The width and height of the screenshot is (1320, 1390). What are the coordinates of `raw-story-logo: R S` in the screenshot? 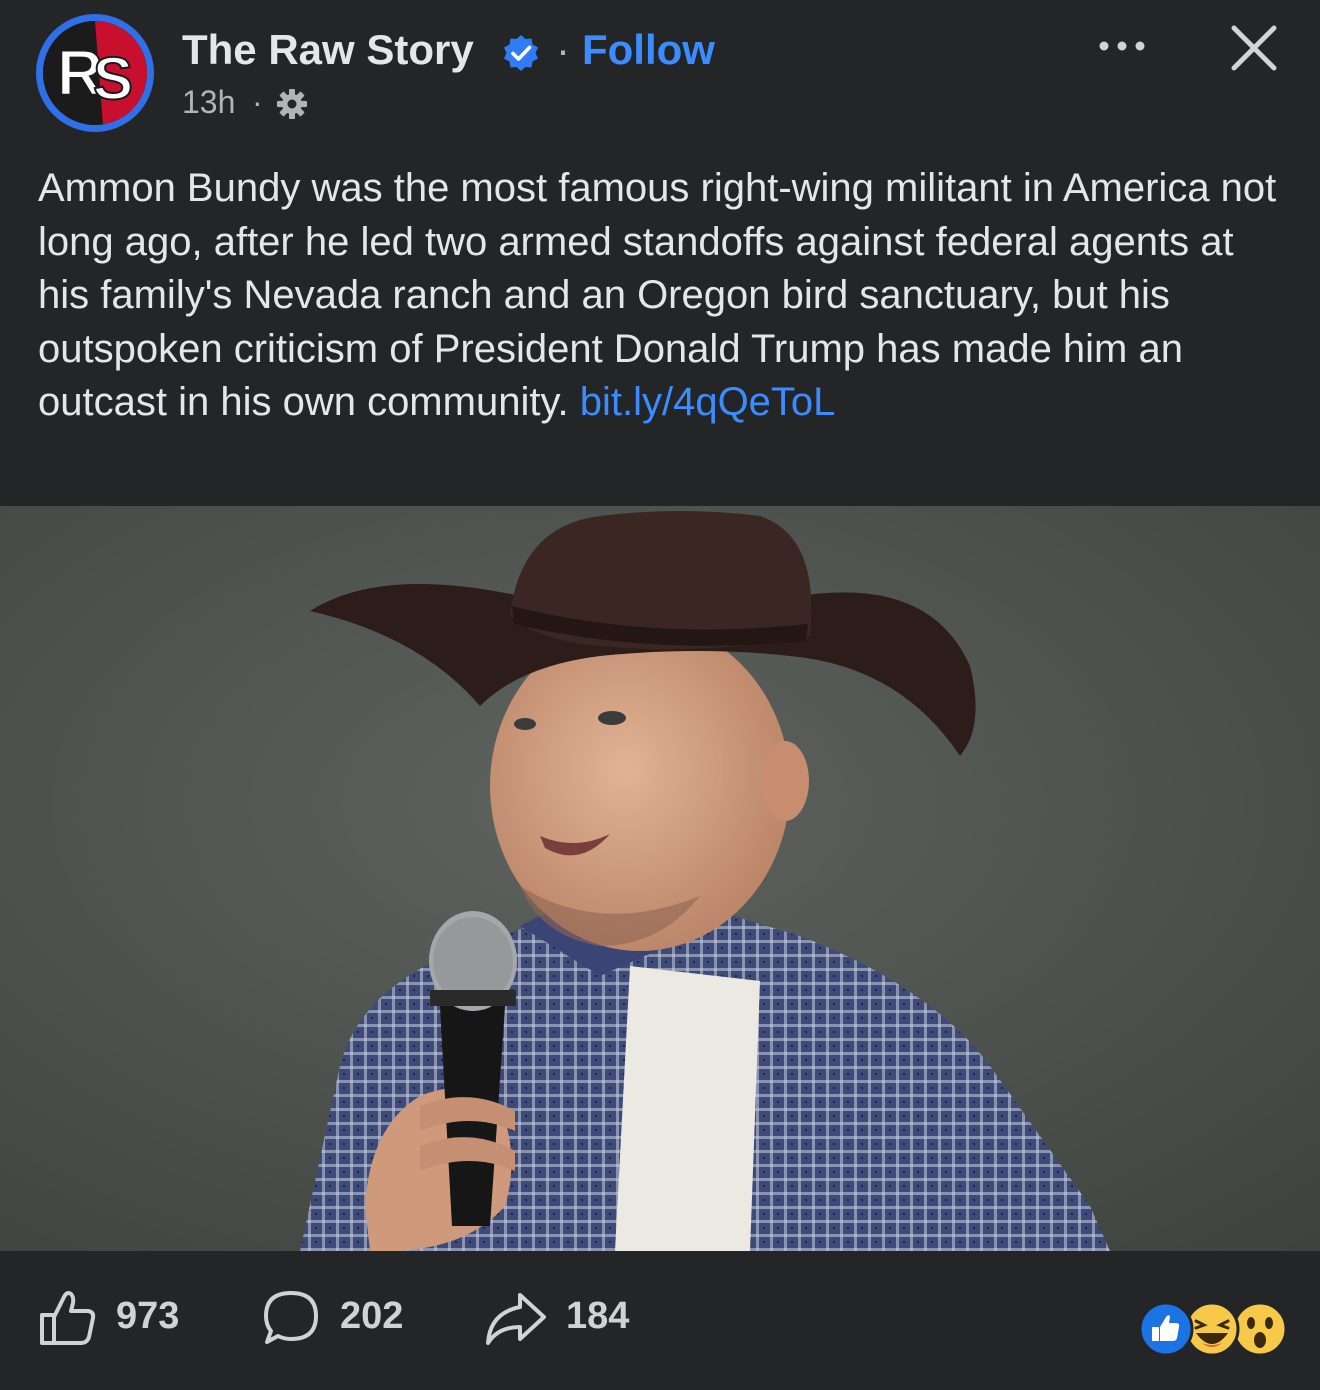 It's located at (95, 73).